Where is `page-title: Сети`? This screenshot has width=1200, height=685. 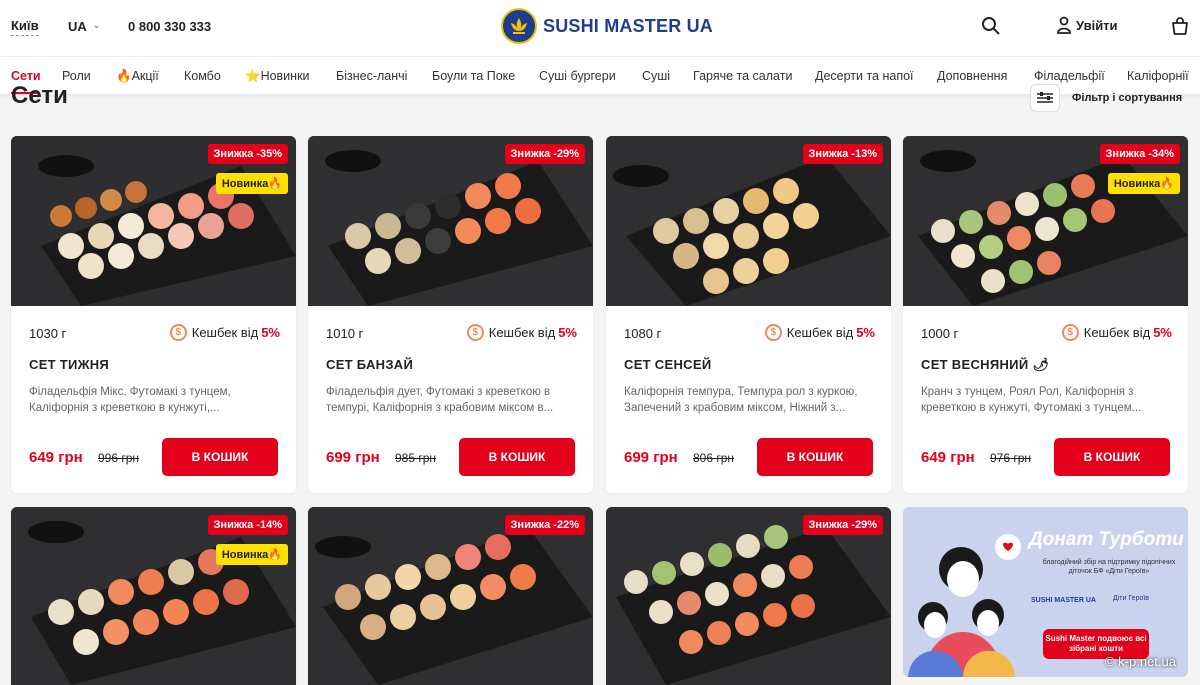
page-title: Сети is located at coordinates (39, 95).